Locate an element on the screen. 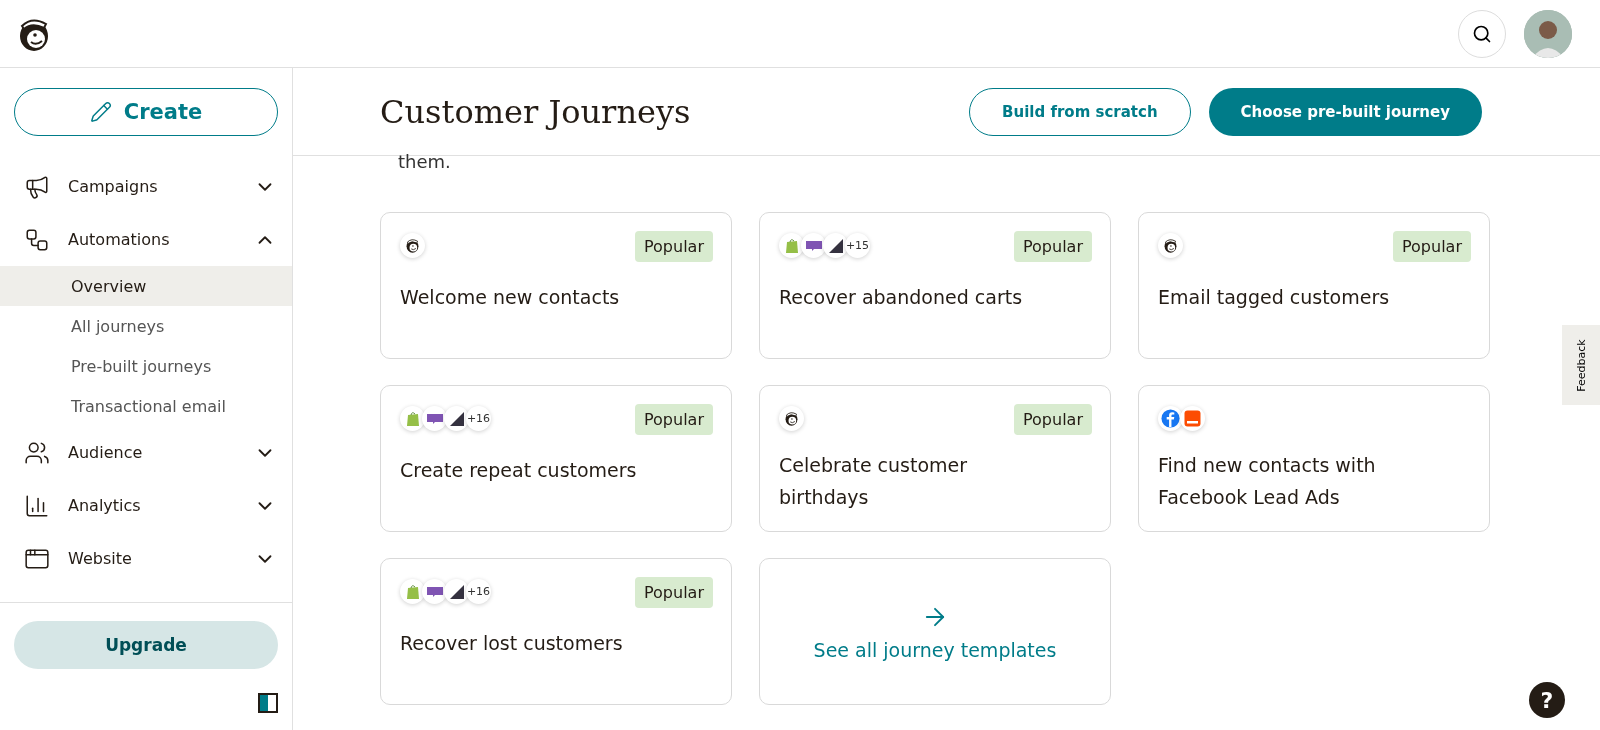 Image resolution: width=1600 pixels, height=730 pixels. nav-item: Audience is located at coordinates (146, 452).